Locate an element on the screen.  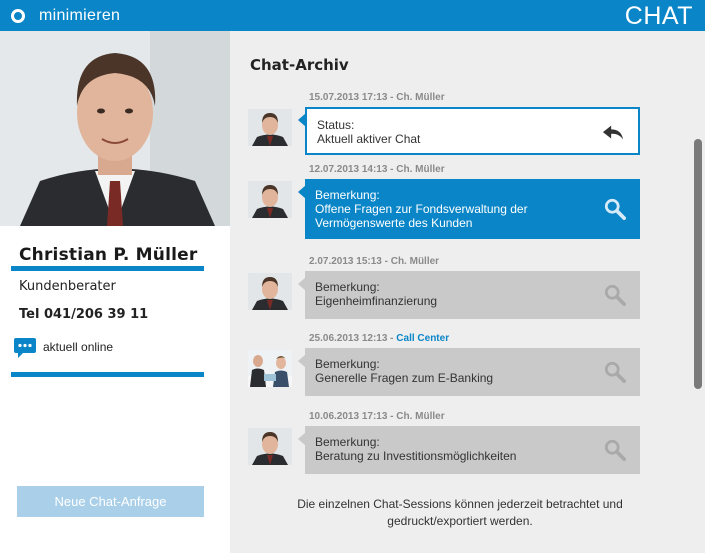
entry-meta: 2.07.2013 15:13 - Ch. Müller is located at coordinates (374, 261).